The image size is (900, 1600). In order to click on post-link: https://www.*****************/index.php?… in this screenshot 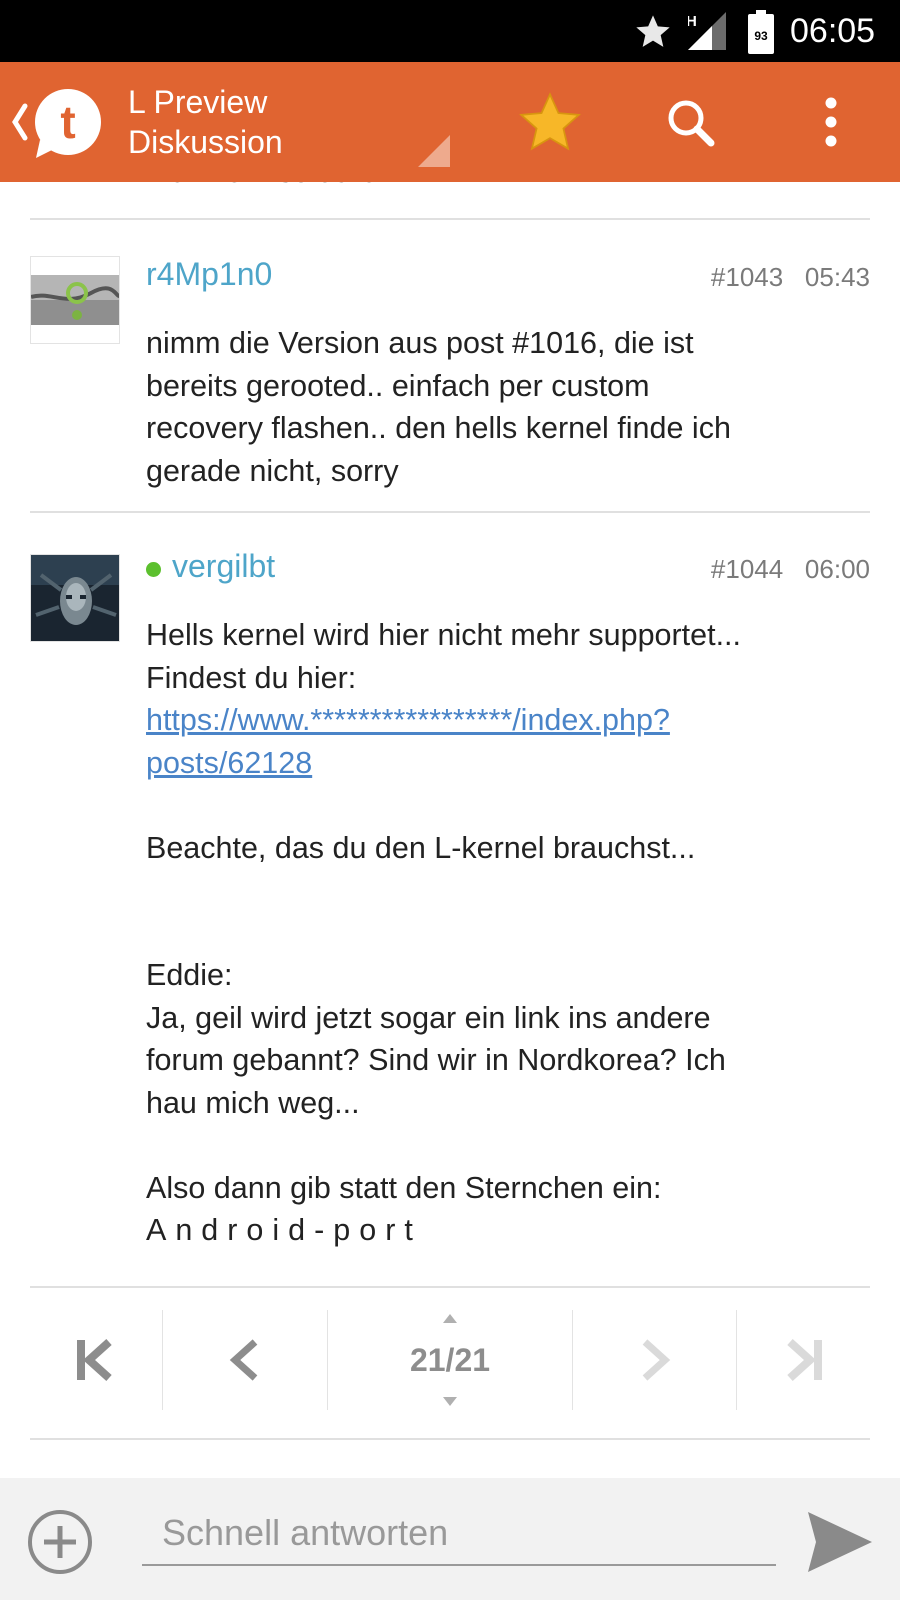, I will do `click(408, 741)`.